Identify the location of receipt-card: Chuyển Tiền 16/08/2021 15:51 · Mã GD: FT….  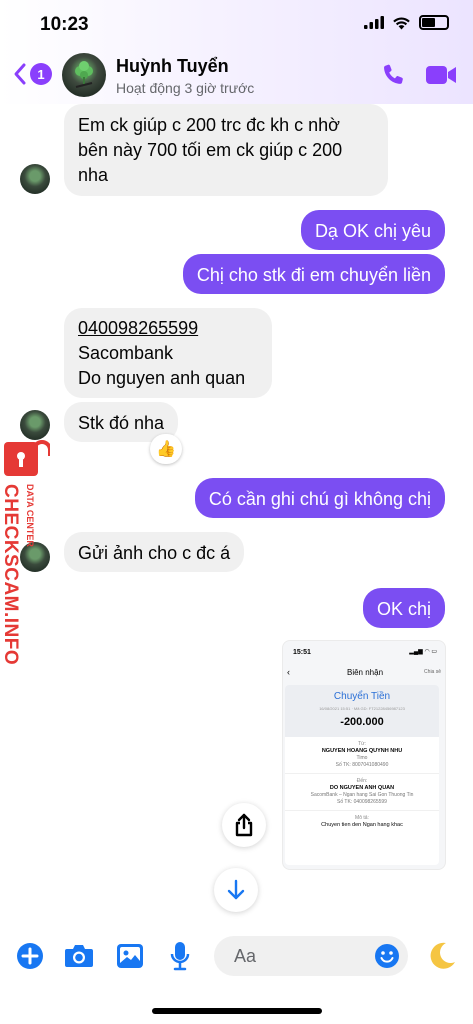
(362, 775).